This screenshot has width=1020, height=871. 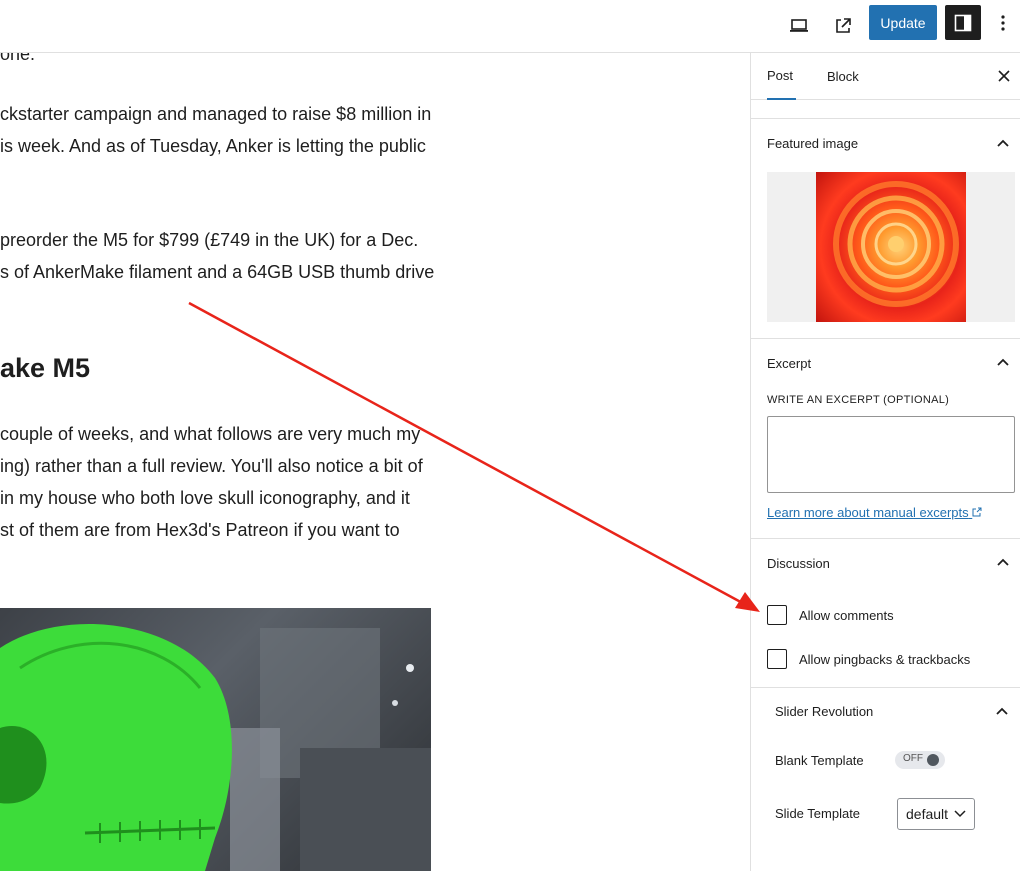 I want to click on excerpt-textarea, so click(x=891, y=454).